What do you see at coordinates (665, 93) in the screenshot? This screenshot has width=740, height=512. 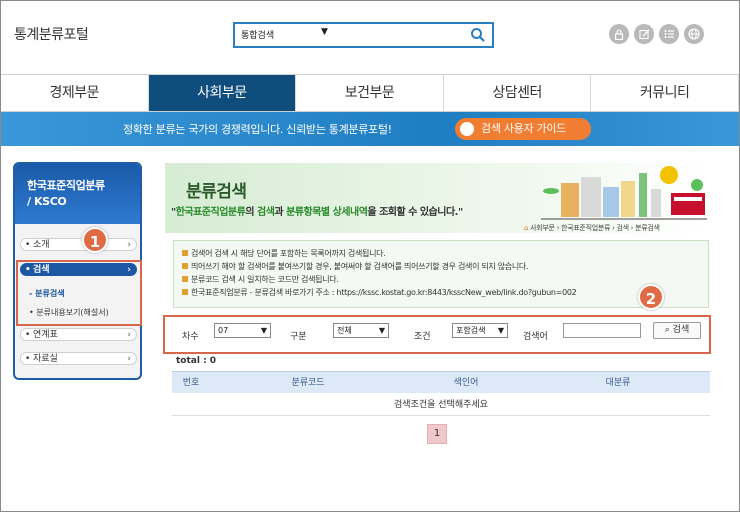 I see `nav-tab-community: 커뮤니티` at bounding box center [665, 93].